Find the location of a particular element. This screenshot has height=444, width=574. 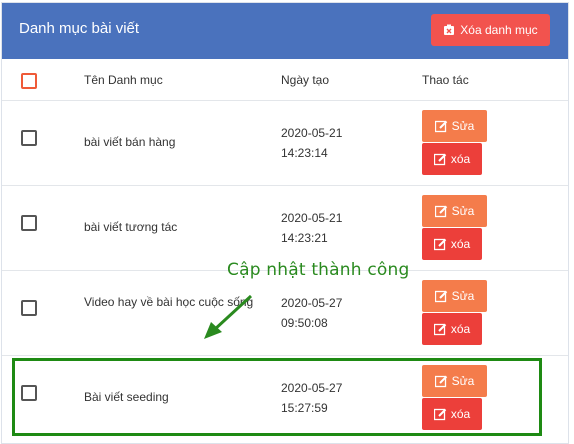

created-date-time: 14:23:21 is located at coordinates (304, 238).